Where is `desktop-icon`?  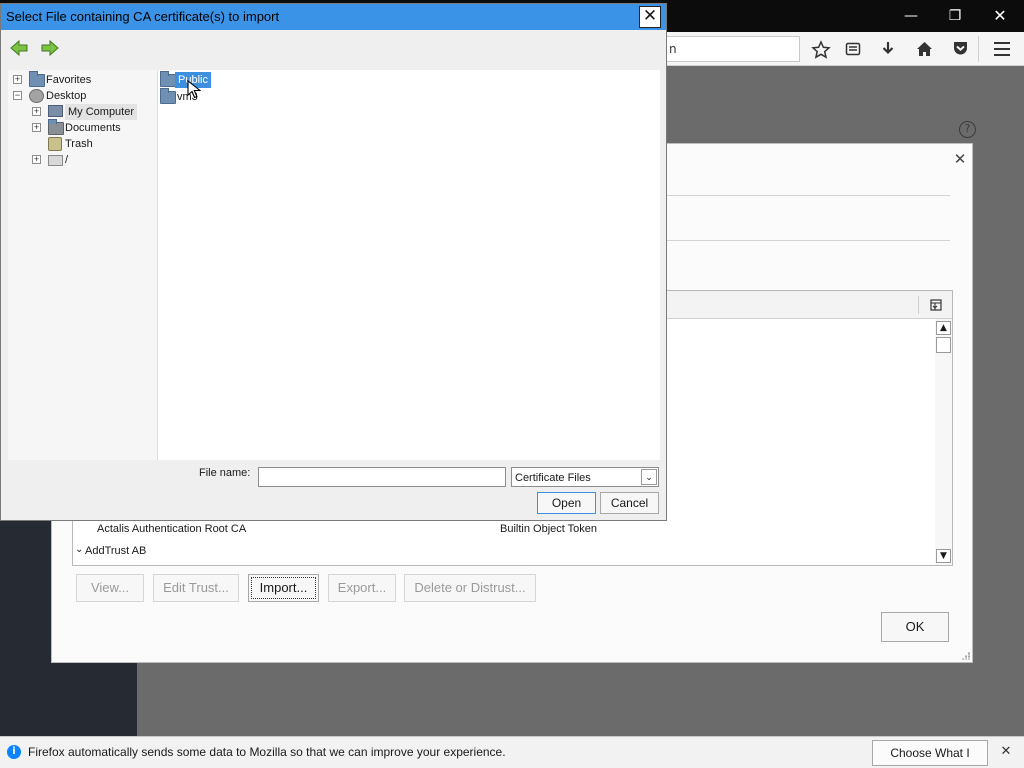
desktop-icon is located at coordinates (36, 96).